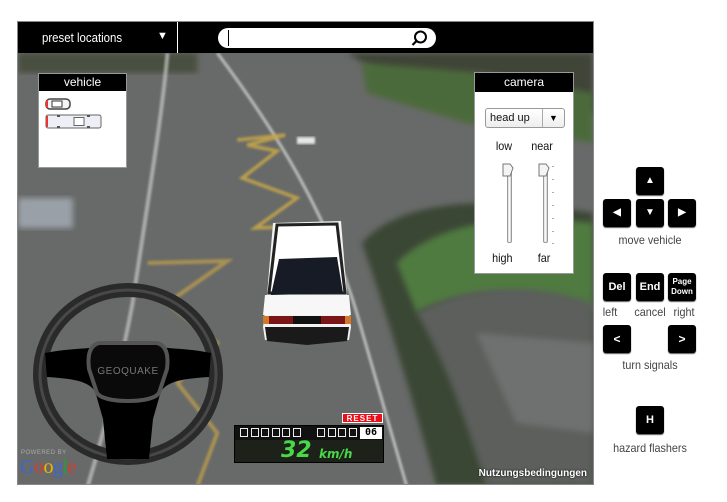  I want to click on top-bar: preset locations ▼, so click(305, 37).